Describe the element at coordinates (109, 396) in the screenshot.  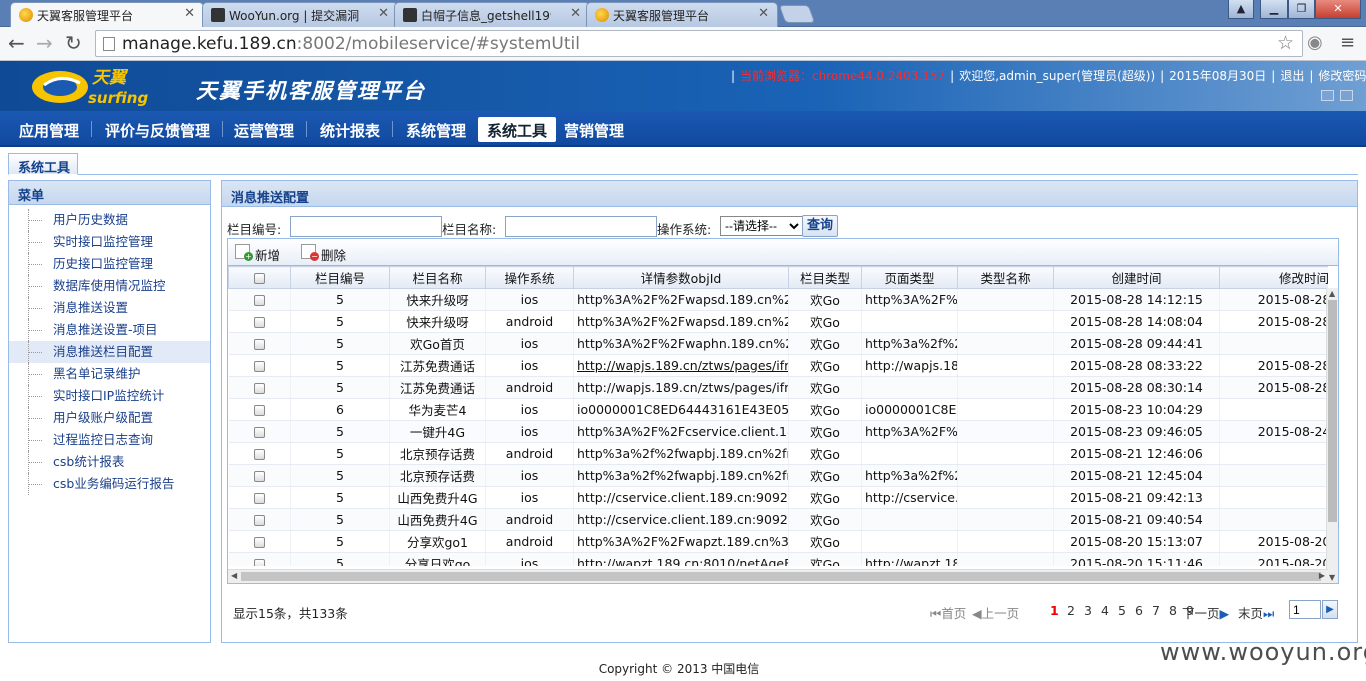
I see `sidebar-item: 实时接口IP监控统计` at that location.